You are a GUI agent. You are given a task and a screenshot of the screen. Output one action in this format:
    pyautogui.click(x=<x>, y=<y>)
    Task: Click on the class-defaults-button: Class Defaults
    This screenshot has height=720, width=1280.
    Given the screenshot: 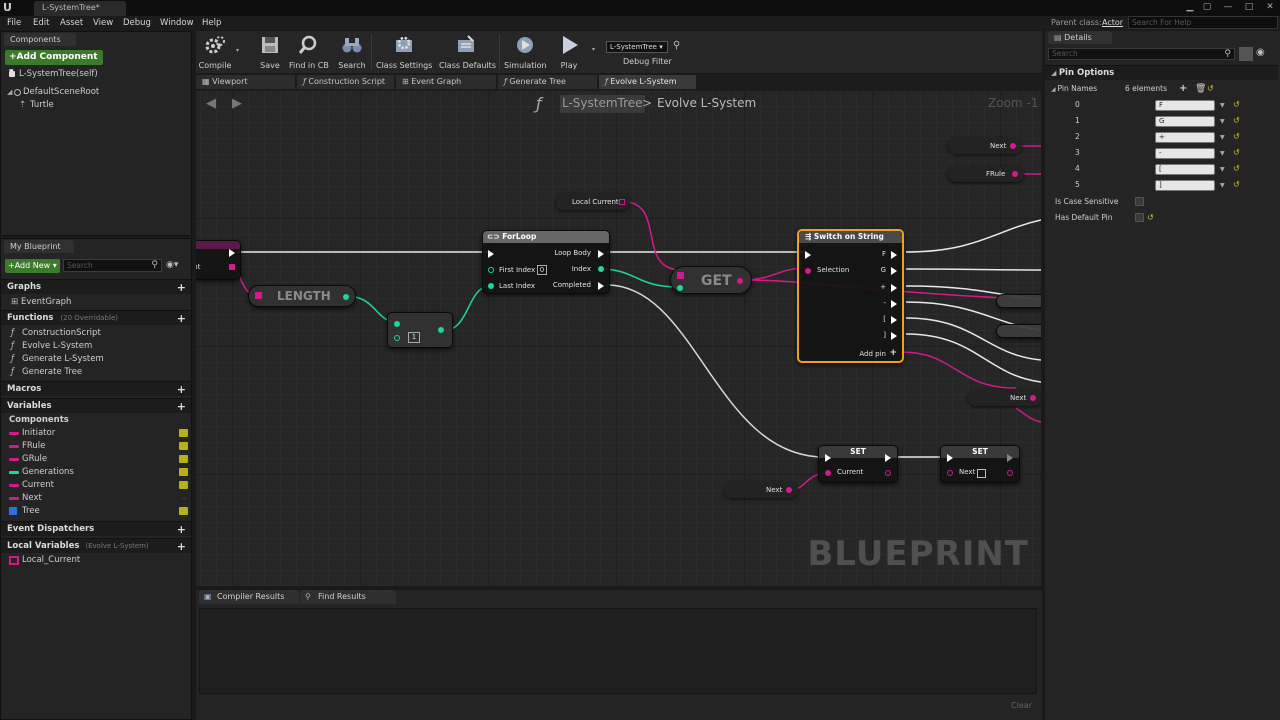 What is the action you would take?
    pyautogui.click(x=467, y=52)
    